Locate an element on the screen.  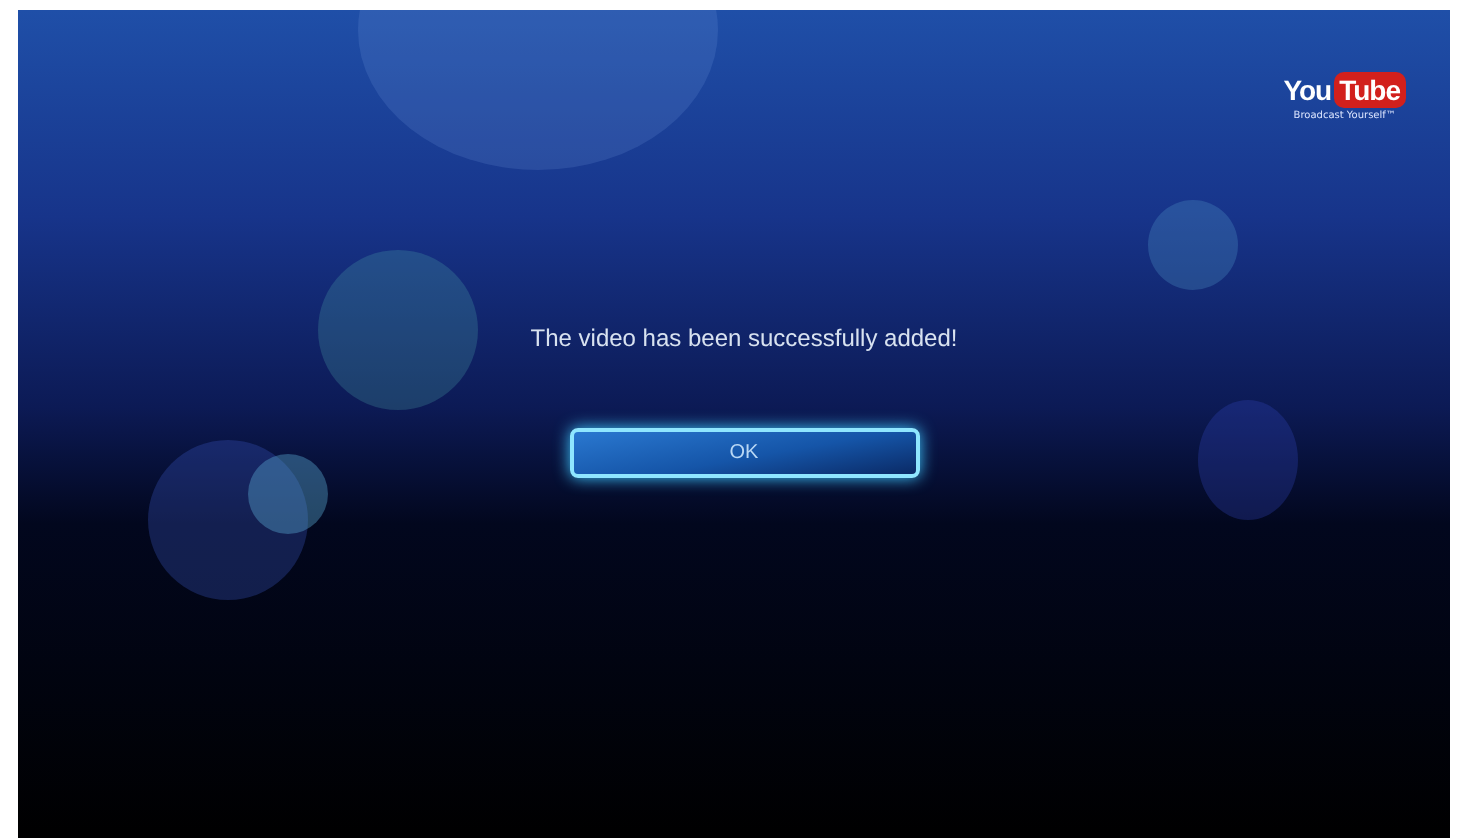
logo-badge: Tube is located at coordinates (1369, 90).